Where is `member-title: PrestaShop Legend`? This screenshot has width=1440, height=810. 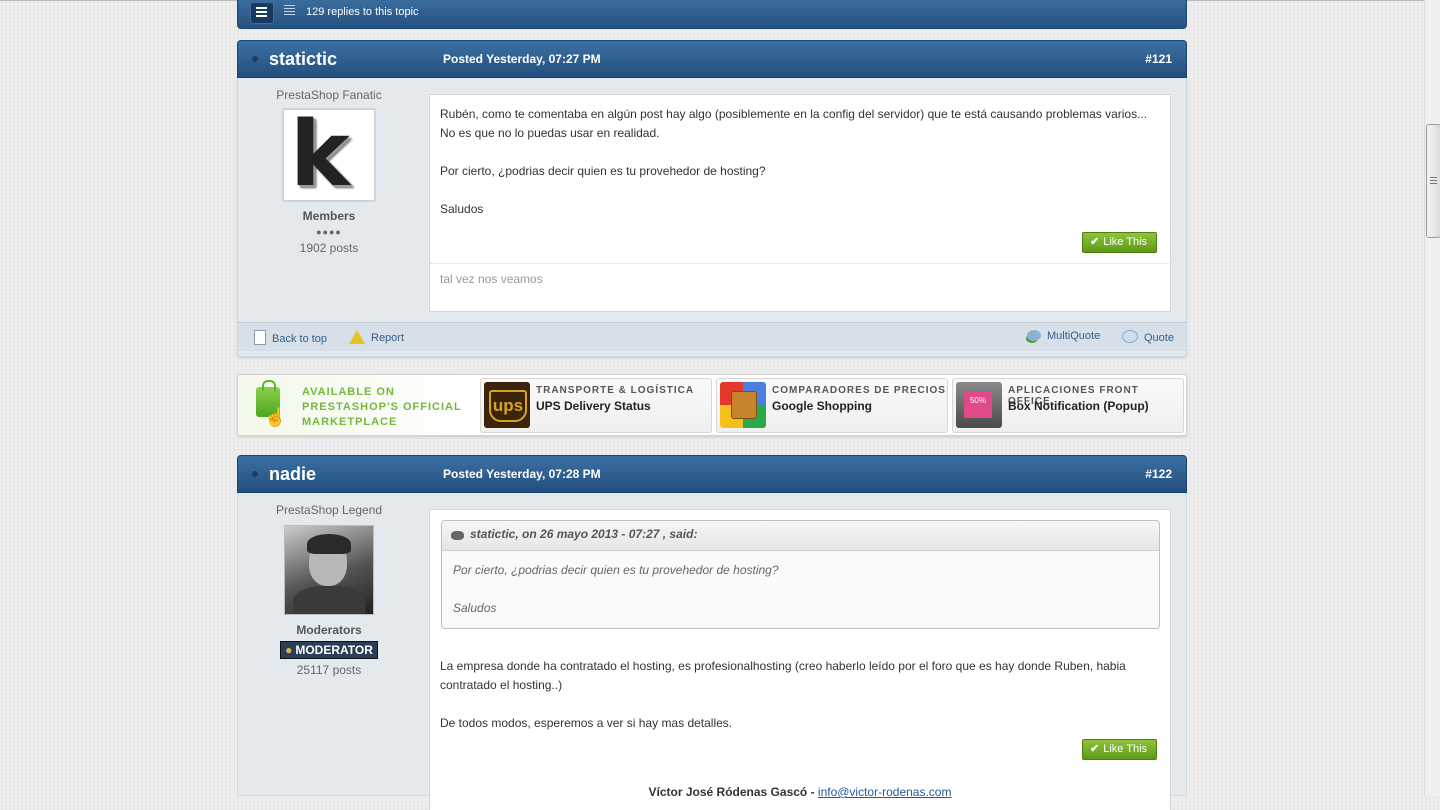 member-title: PrestaShop Legend is located at coordinates (329, 510).